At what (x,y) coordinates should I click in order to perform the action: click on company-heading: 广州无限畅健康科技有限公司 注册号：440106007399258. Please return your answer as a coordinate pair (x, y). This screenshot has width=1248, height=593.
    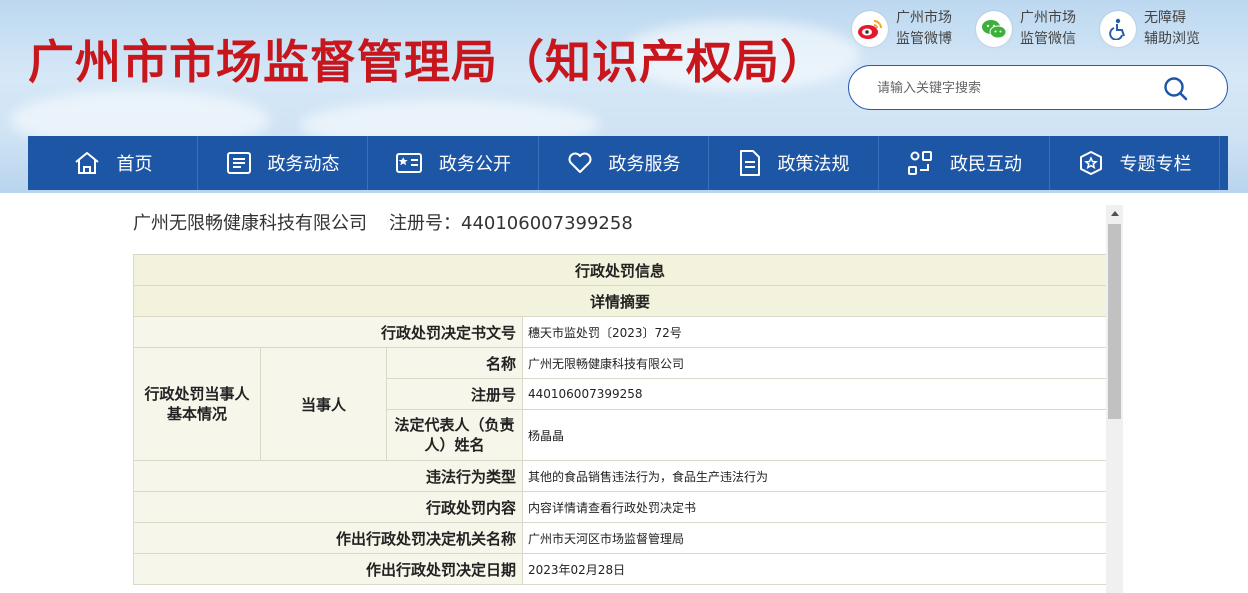
    Looking at the image, I should click on (383, 222).